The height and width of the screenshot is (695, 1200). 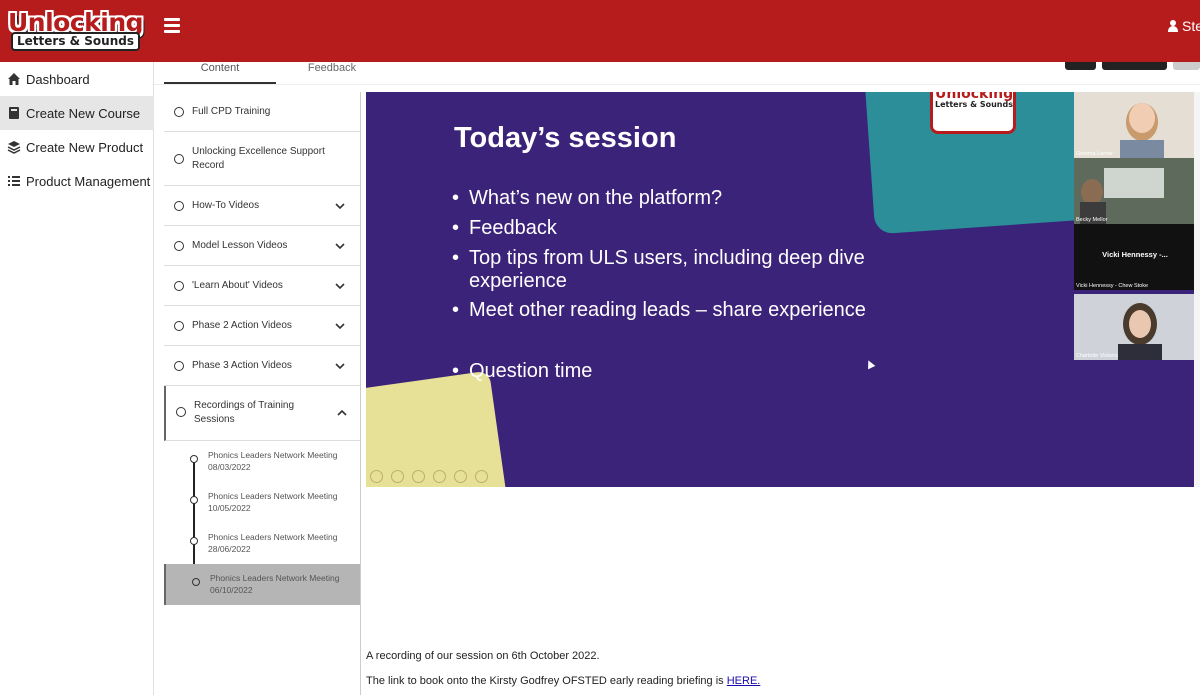 I want to click on lesson-label: Model Lesson Videos, so click(x=240, y=245).